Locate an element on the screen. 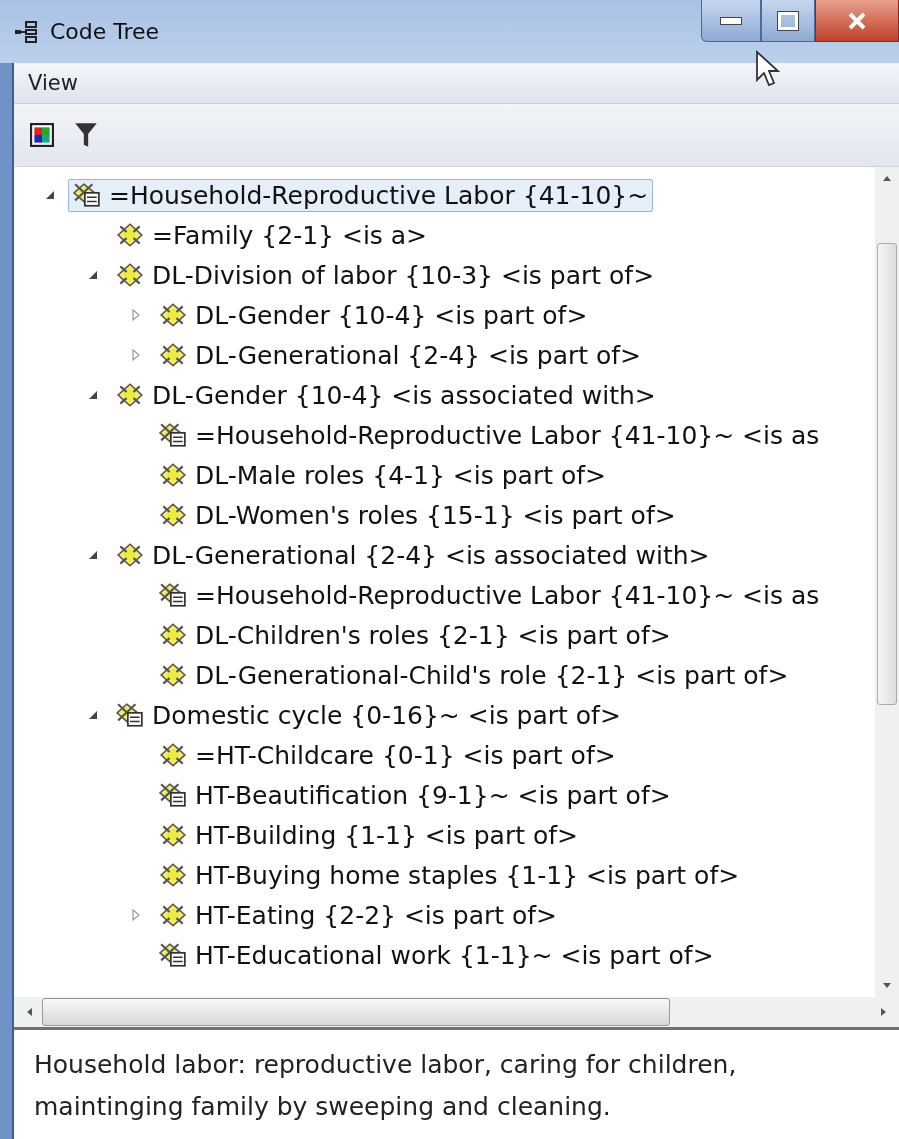  tree-item: DL-Male roles {4-1} <is part of> is located at coordinates (382, 475).